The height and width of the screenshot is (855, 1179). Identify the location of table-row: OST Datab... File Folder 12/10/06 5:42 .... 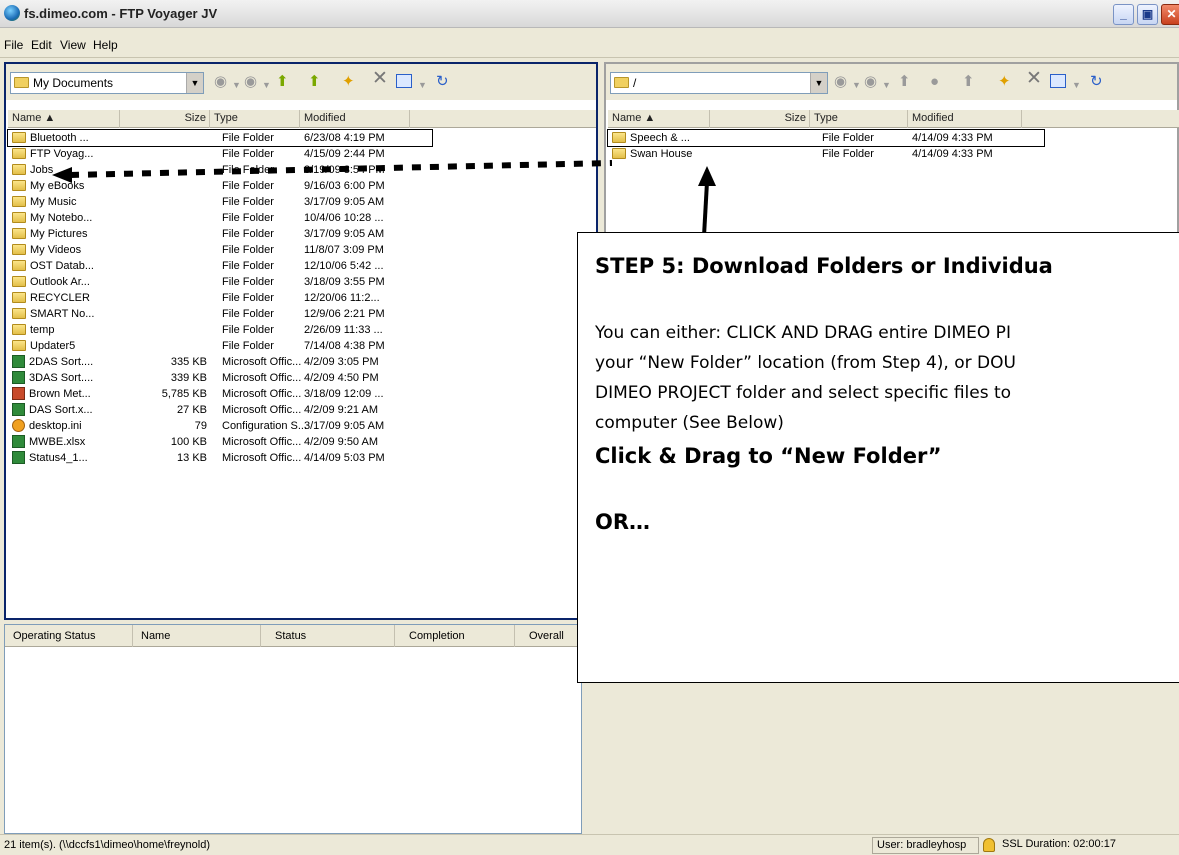
(220, 266).